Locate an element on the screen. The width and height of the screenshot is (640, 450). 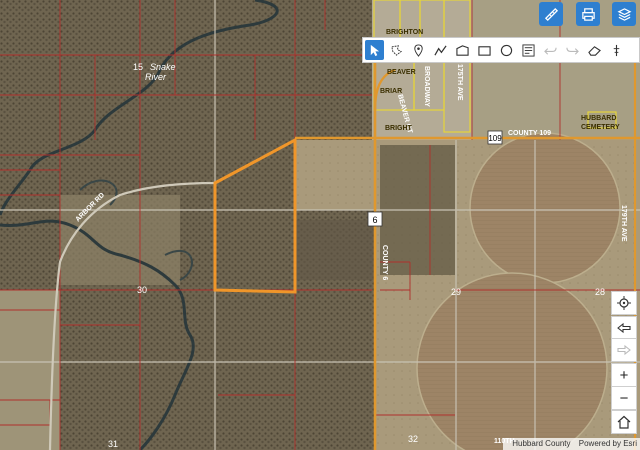
back-button is located at coordinates (624, 328).